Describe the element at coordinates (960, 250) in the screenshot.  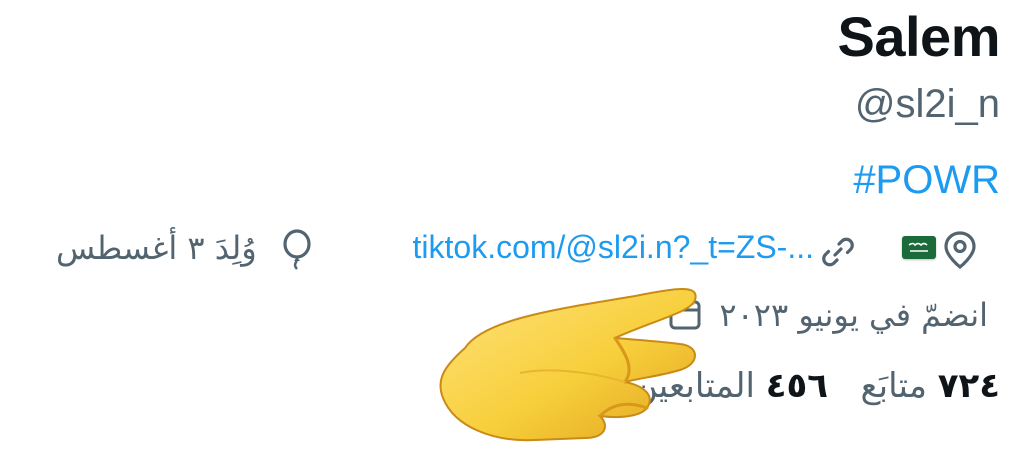
I see `location-pin-icon` at that location.